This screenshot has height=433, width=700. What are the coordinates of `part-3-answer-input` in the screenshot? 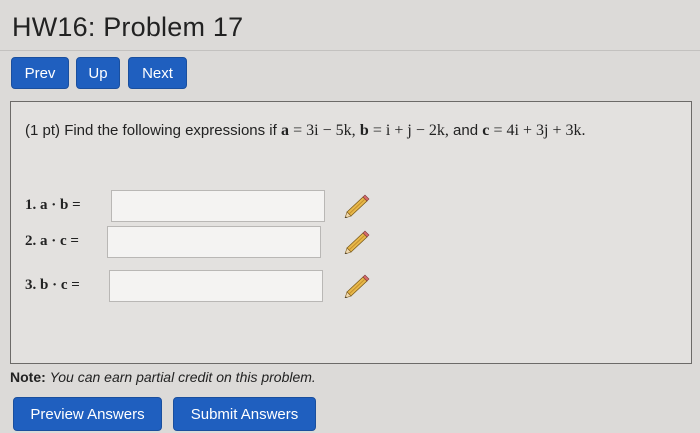 It's located at (216, 286).